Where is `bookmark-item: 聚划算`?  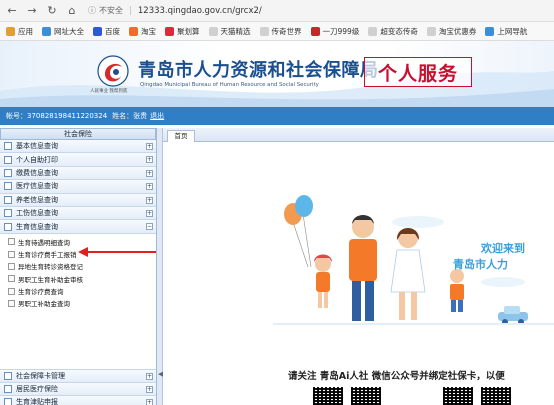
bookmark-item: 聚划算 is located at coordinates (182, 31).